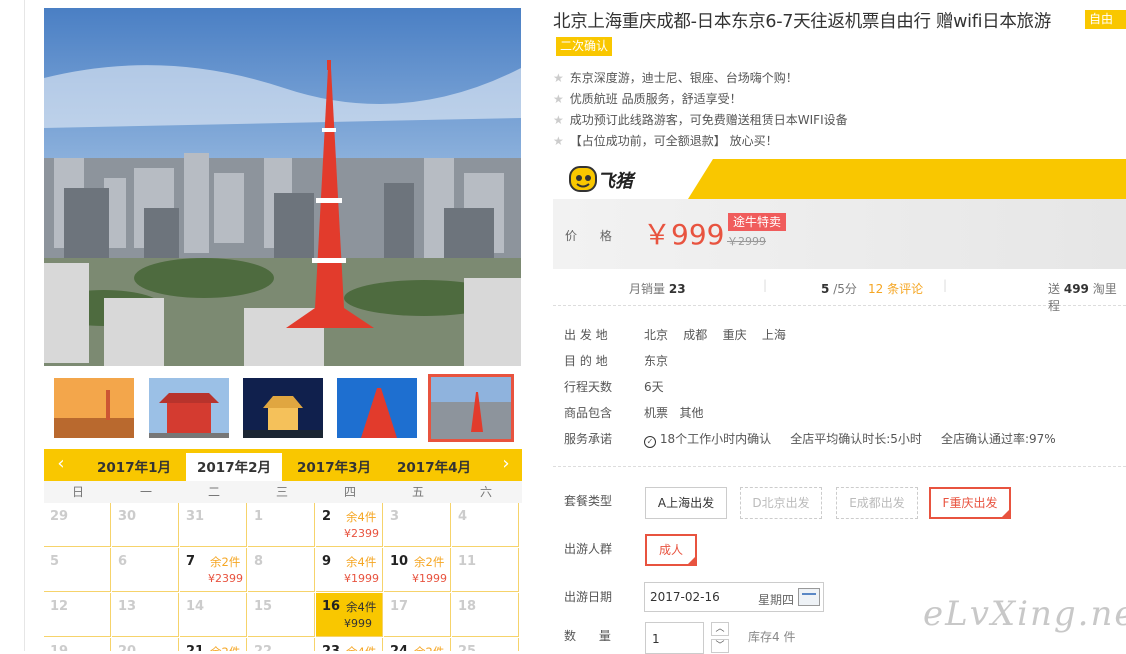  What do you see at coordinates (715, 439) in the screenshot?
I see `promise-item: 18个工作小时内确认` at bounding box center [715, 439].